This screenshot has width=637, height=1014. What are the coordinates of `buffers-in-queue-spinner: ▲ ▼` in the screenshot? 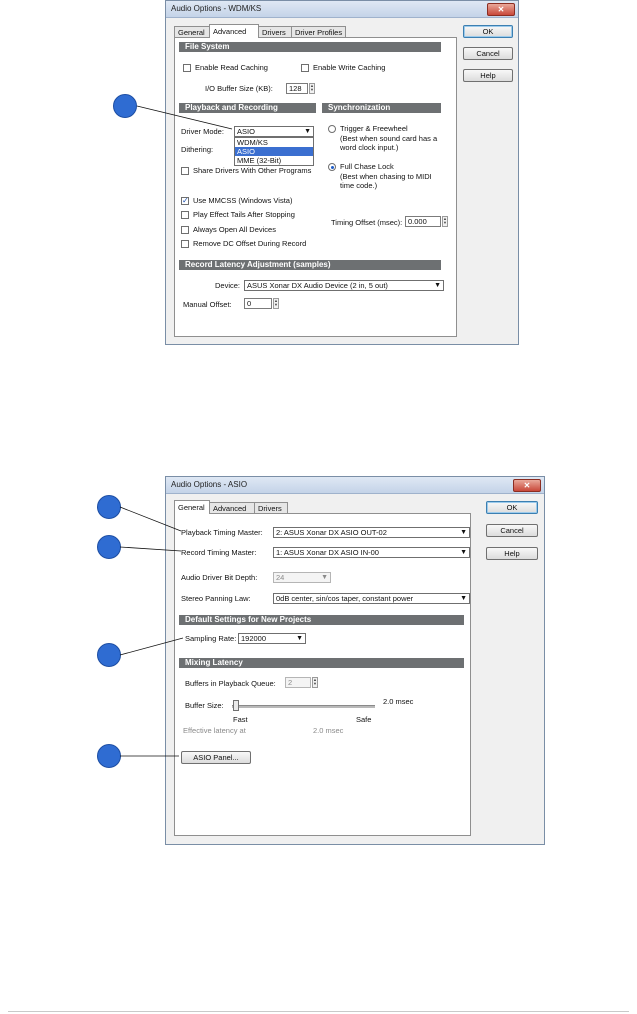 It's located at (315, 682).